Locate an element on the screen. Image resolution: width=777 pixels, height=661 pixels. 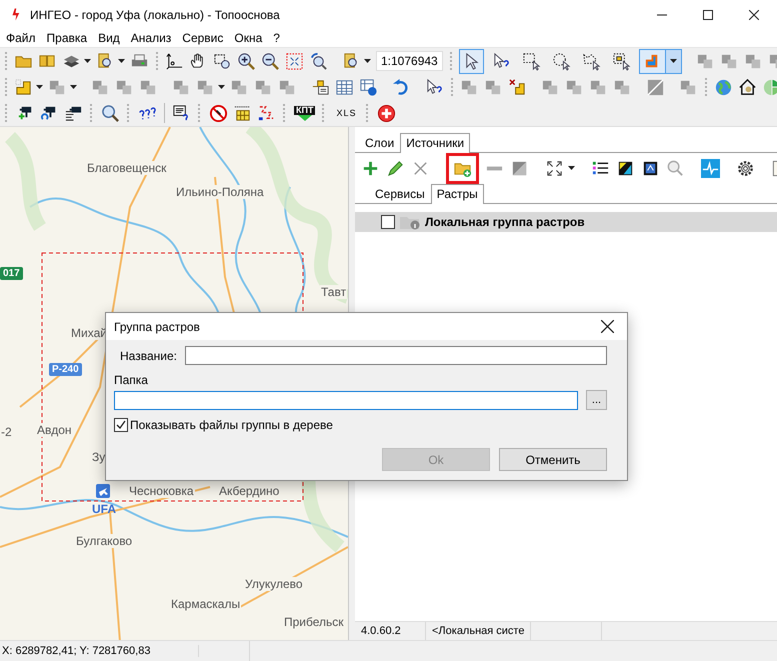
folder-label: Папка is located at coordinates (131, 380).